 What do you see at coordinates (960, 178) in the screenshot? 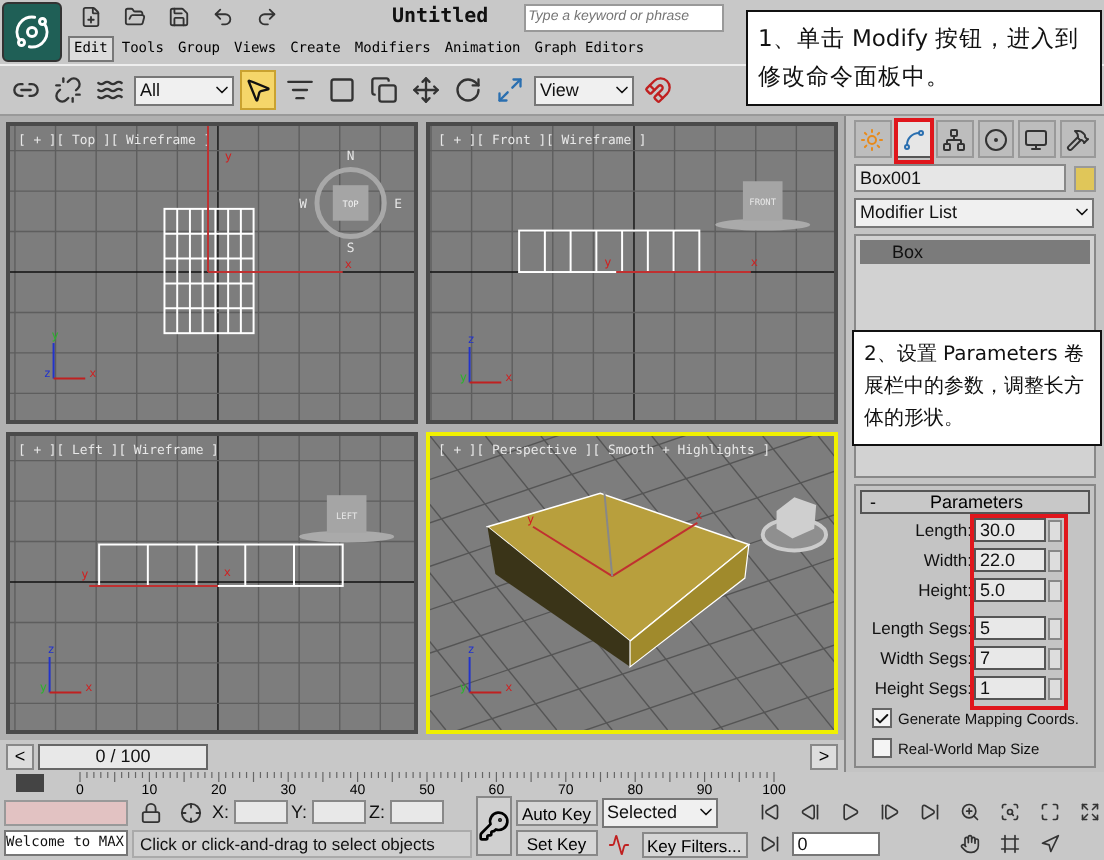
I see `object-name-field: Box001` at bounding box center [960, 178].